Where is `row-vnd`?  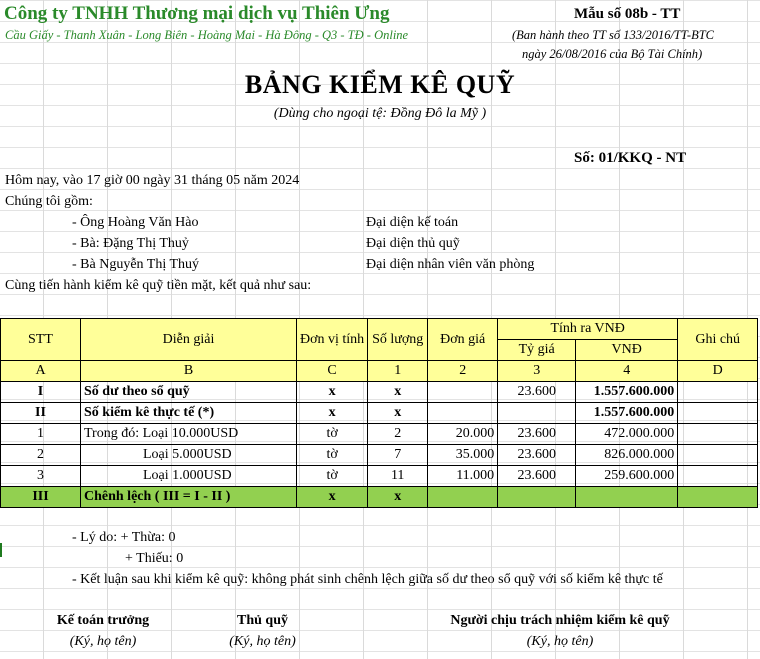 row-vnd is located at coordinates (627, 497).